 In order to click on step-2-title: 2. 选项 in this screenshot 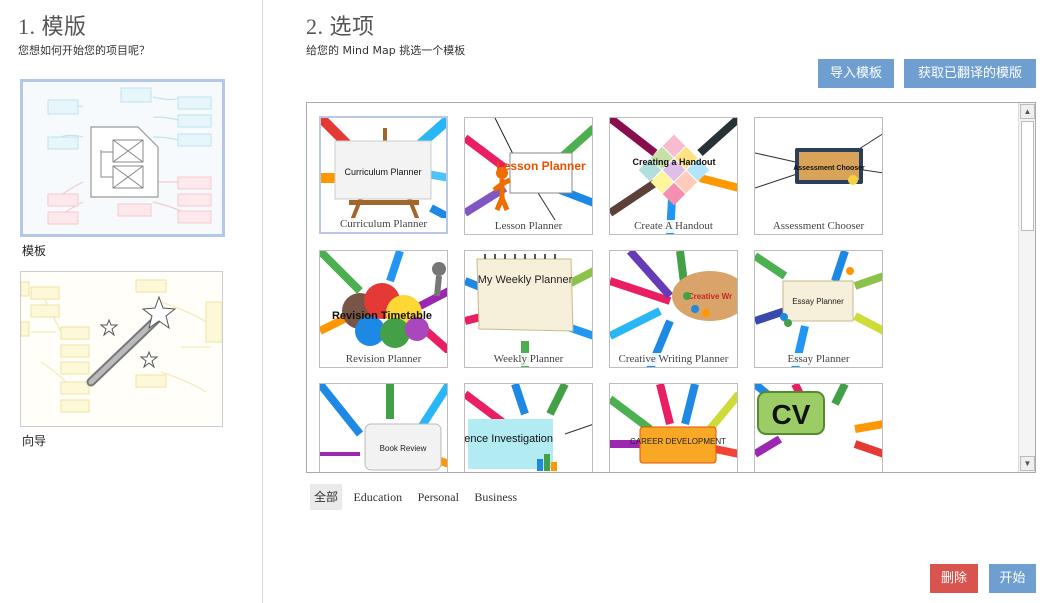, I will do `click(340, 26)`.